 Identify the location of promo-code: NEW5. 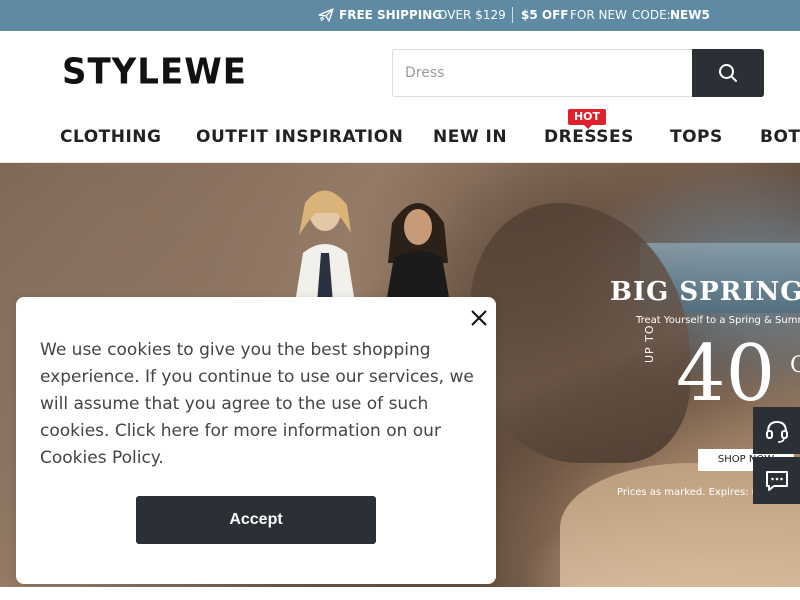
(690, 15).